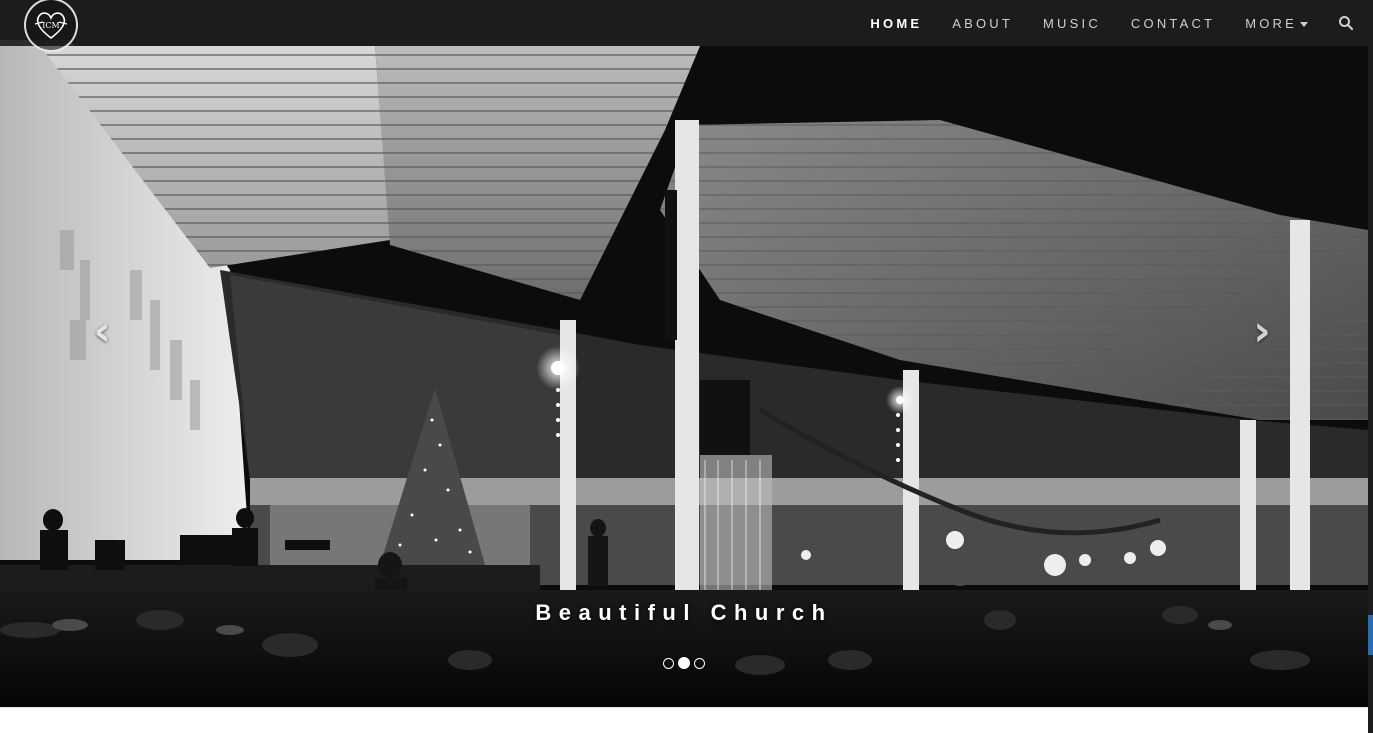 The width and height of the screenshot is (1373, 733). Describe the element at coordinates (1271, 23) in the screenshot. I see `nav-more-label: MORE` at that location.